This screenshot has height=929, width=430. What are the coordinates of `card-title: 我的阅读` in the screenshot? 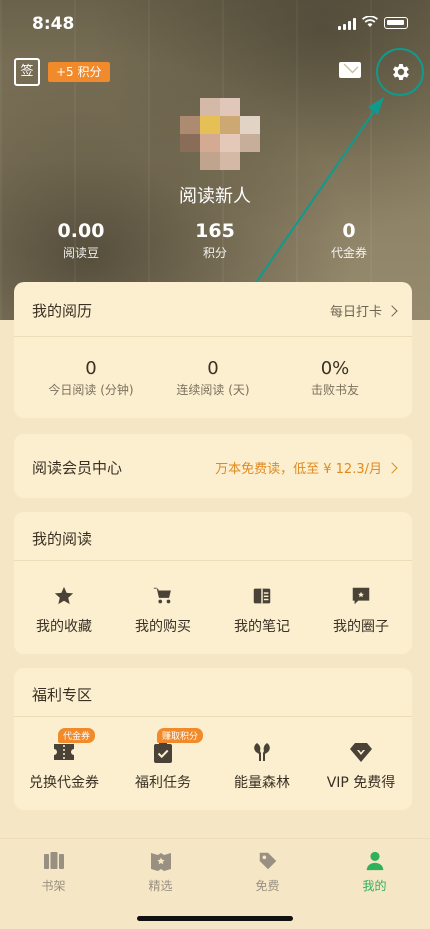 It's located at (62, 539).